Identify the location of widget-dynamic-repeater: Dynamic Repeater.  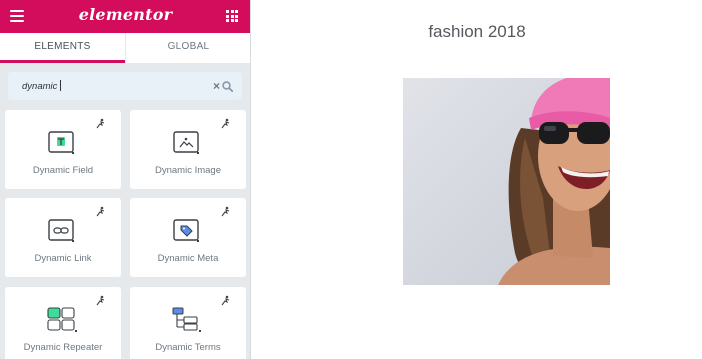
(63, 323).